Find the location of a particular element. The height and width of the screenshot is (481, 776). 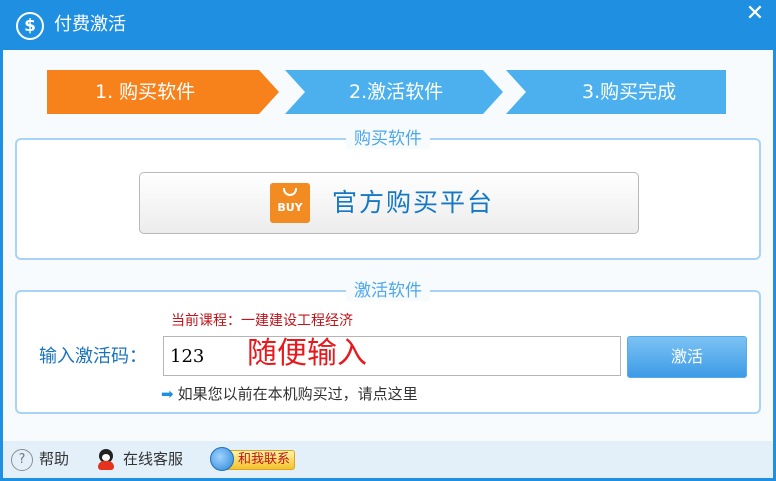

official-purchase-button: BUY 官方购买平台 is located at coordinates (389, 203).